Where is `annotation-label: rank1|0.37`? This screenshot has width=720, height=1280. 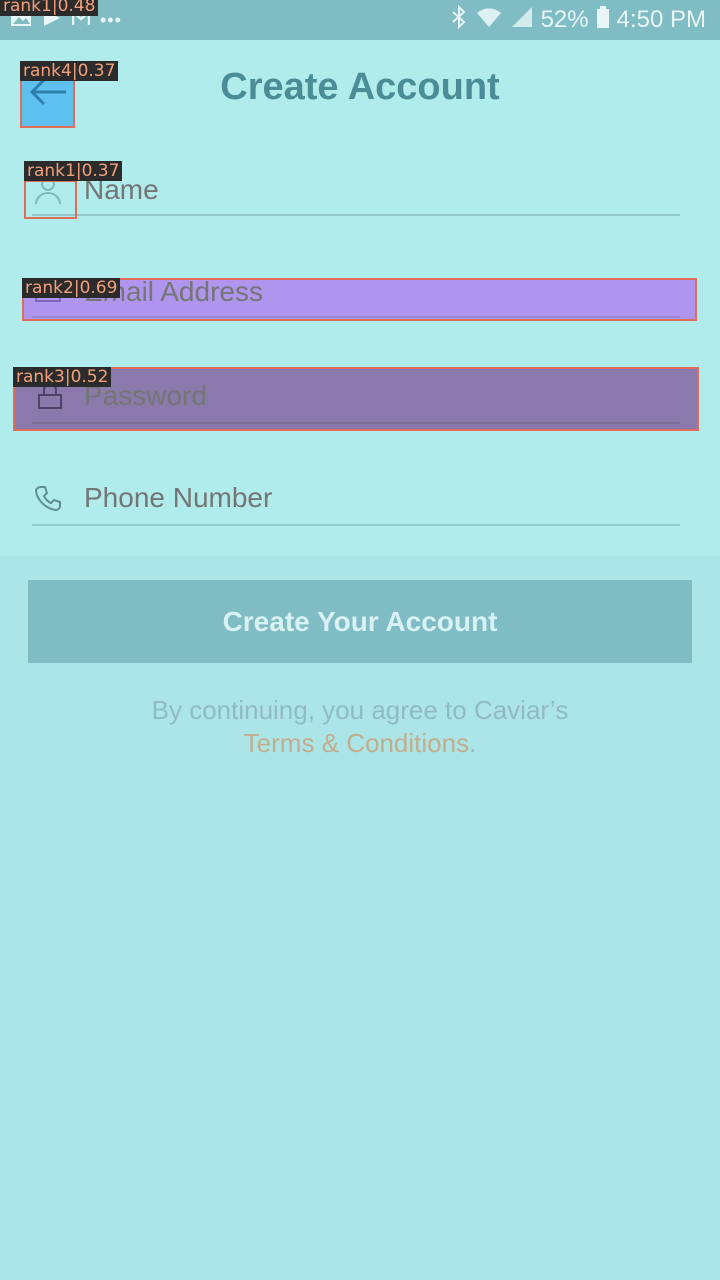
annotation-label: rank1|0.37 is located at coordinates (73, 171).